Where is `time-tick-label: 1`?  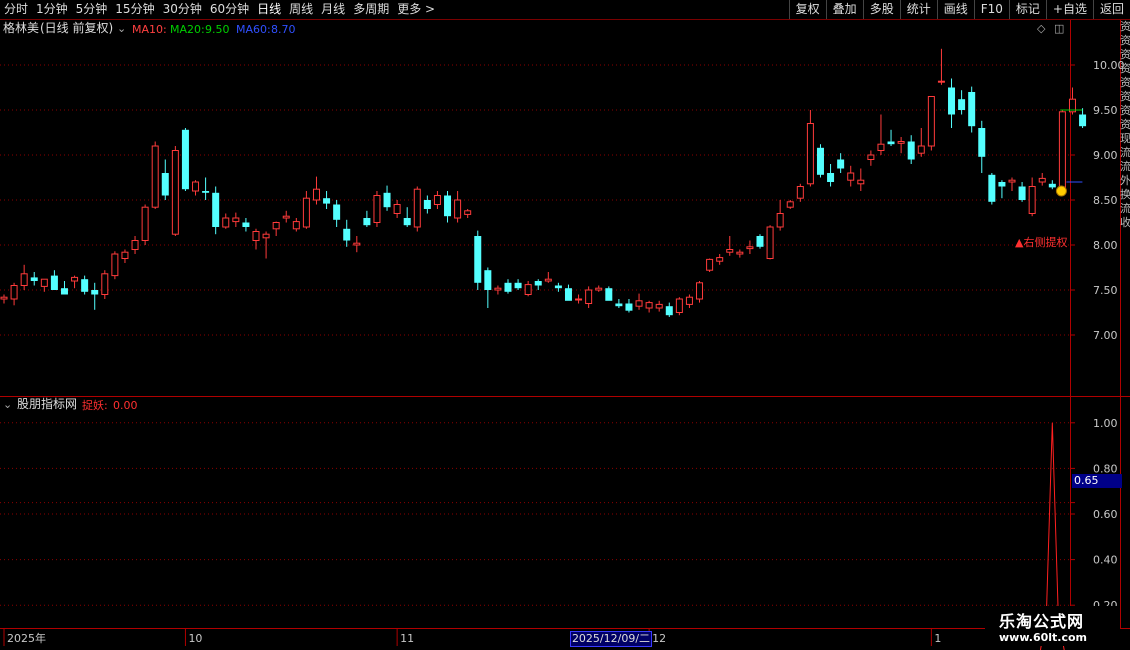 time-tick-label: 1 is located at coordinates (937, 638).